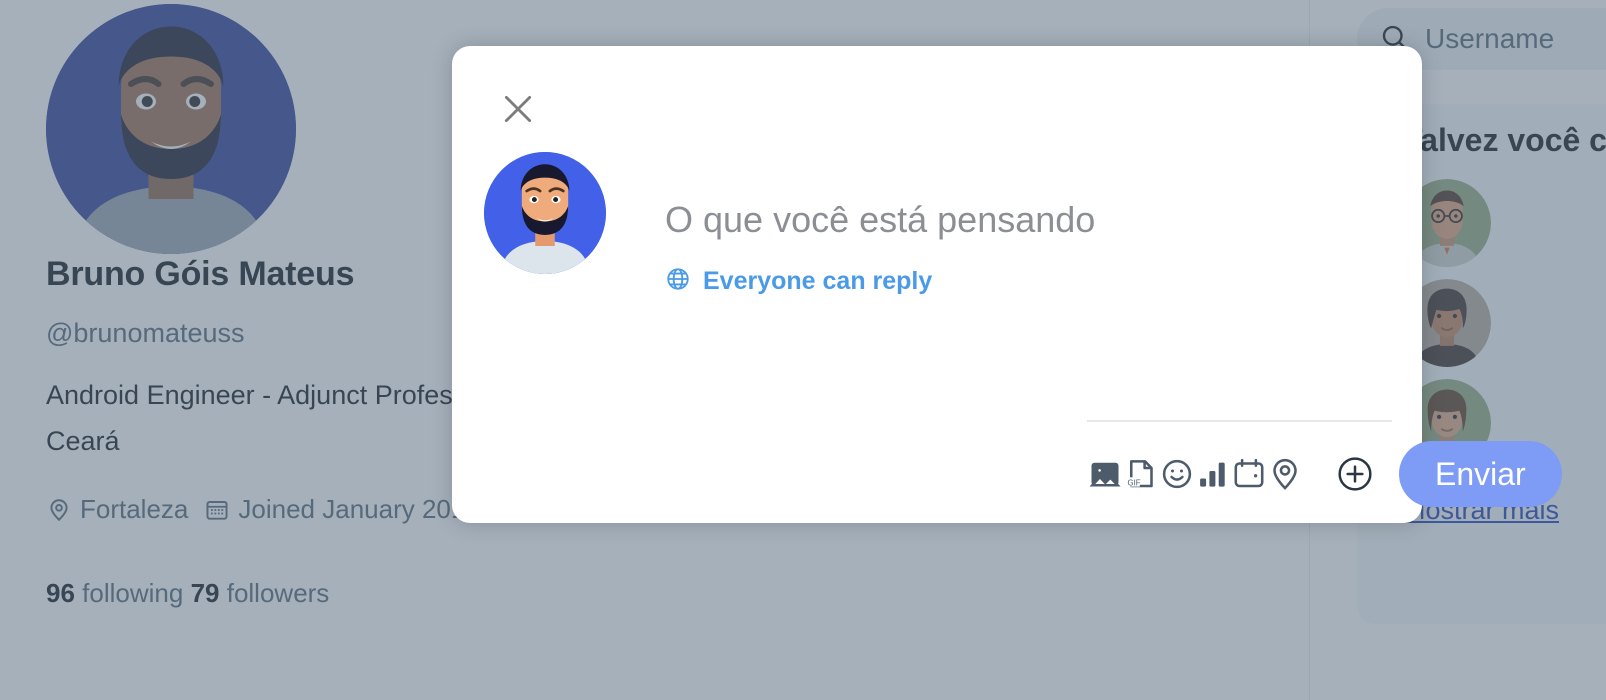  What do you see at coordinates (1105, 474) in the screenshot?
I see `image-icon` at bounding box center [1105, 474].